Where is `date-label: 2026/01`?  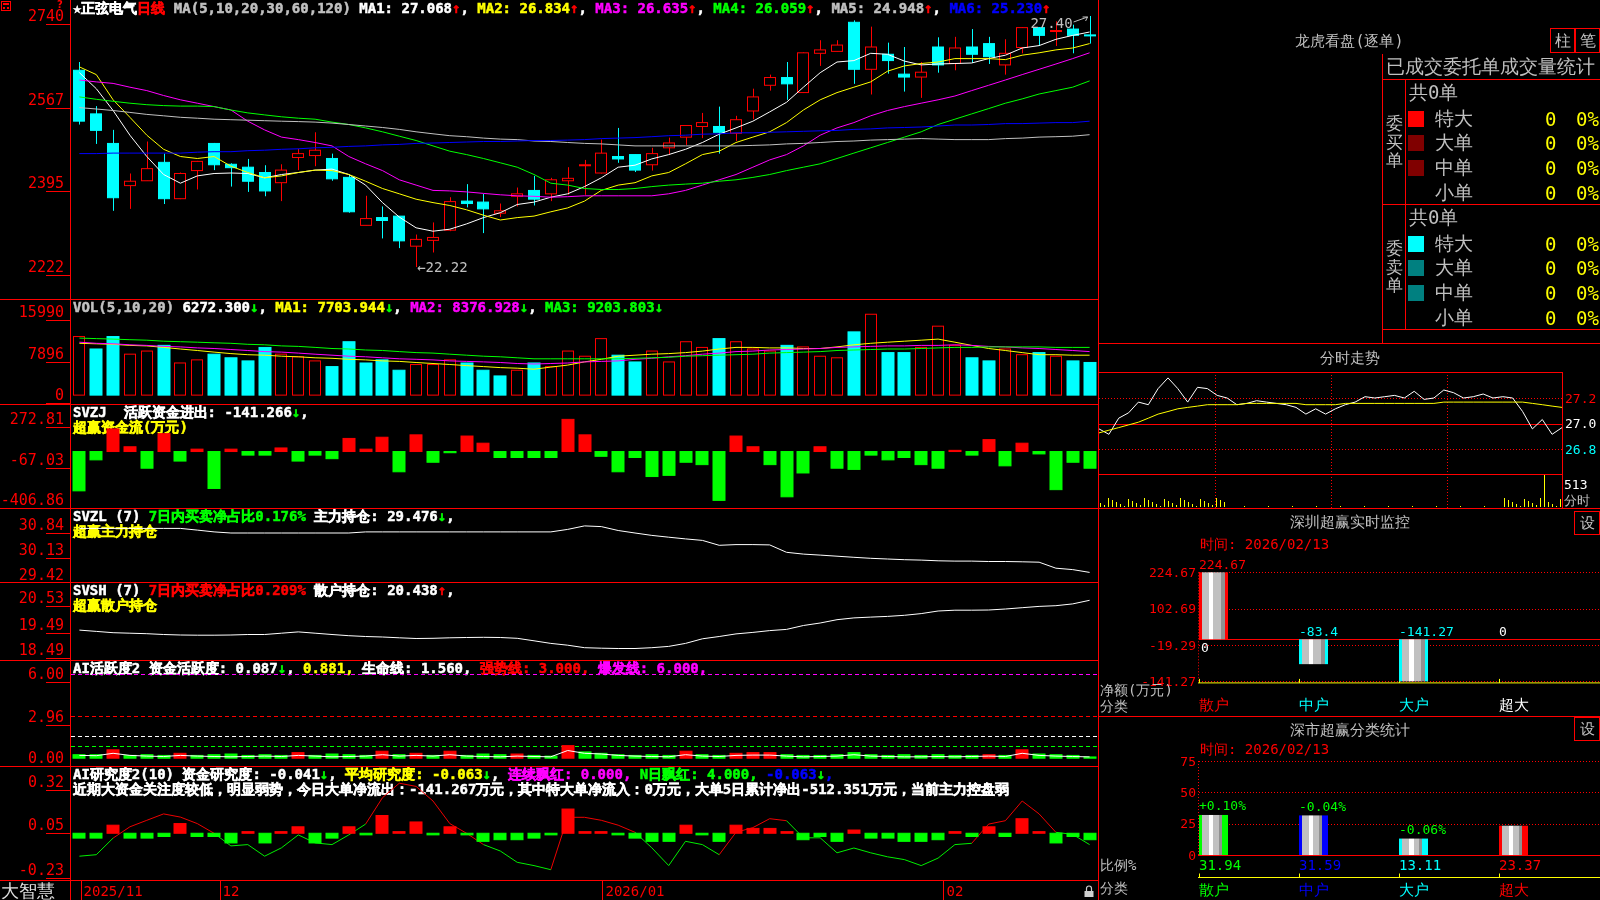 date-label: 2026/01 is located at coordinates (635, 890).